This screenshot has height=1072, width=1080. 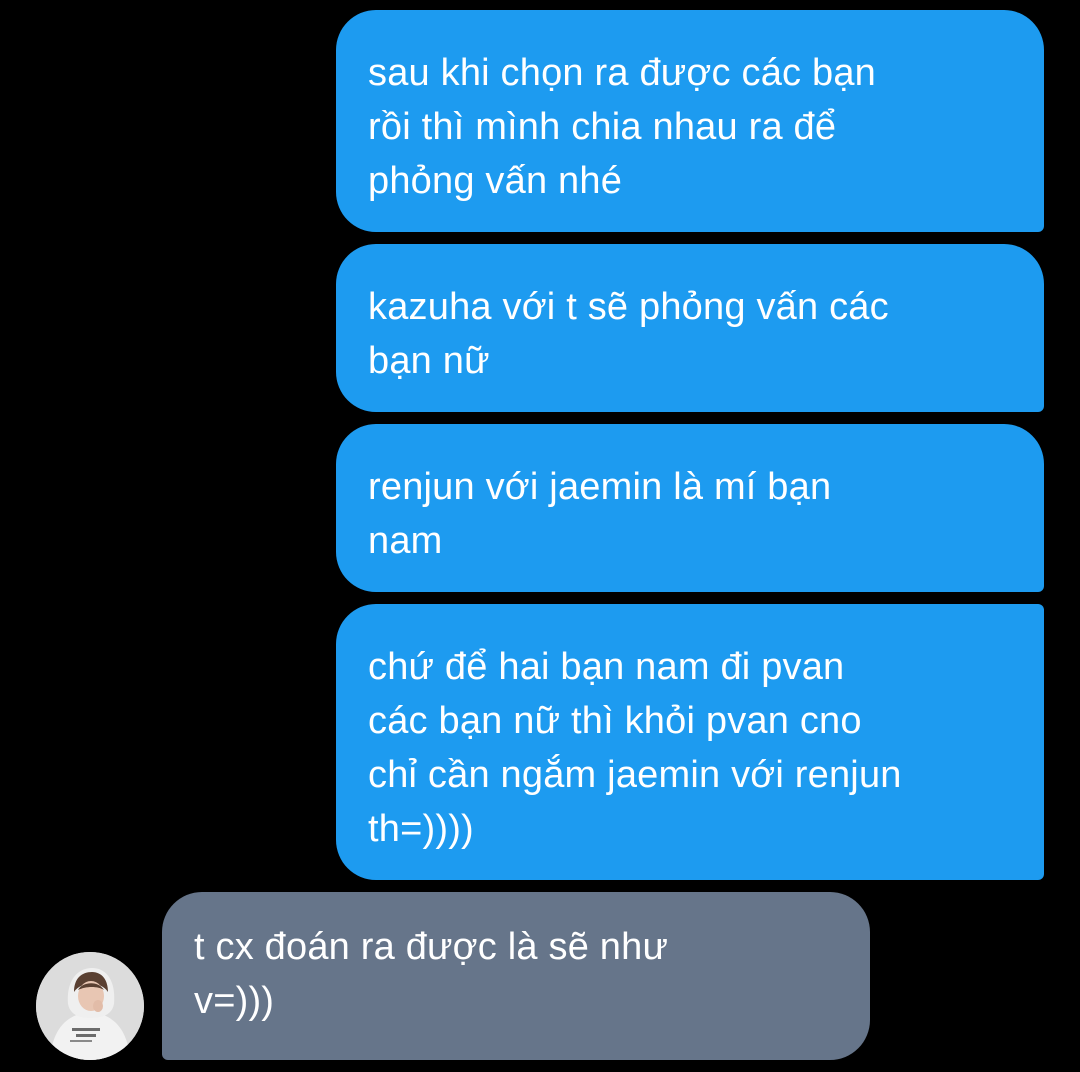 I want to click on contact-avatar, so click(x=90, y=1006).